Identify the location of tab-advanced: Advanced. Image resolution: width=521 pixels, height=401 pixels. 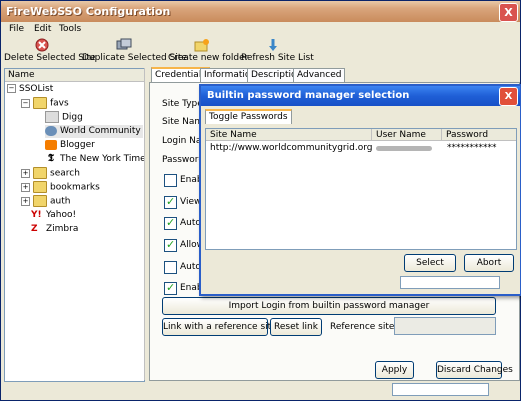
(319, 75).